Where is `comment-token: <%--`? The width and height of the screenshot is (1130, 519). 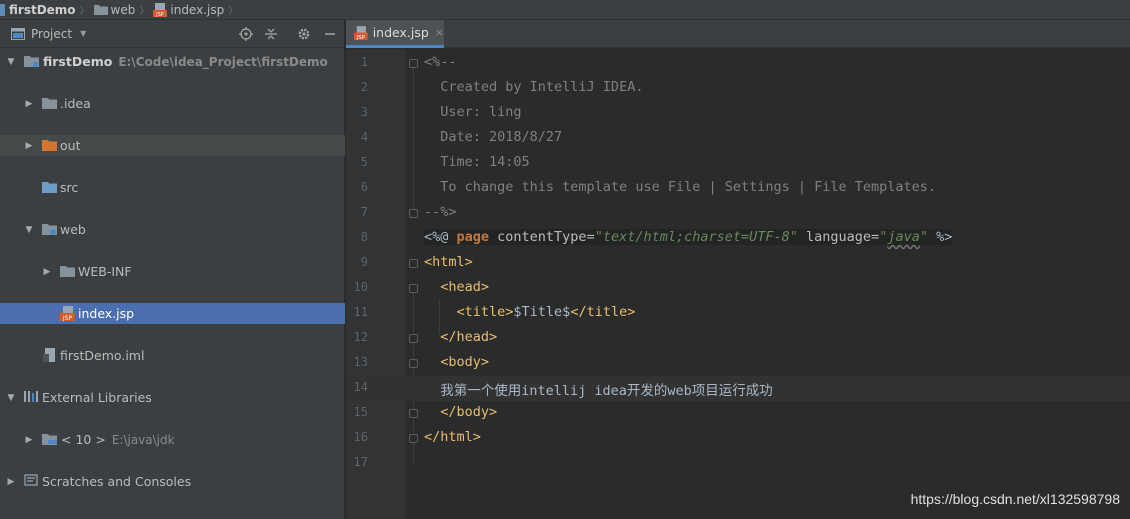
comment-token: <%-- is located at coordinates (440, 62).